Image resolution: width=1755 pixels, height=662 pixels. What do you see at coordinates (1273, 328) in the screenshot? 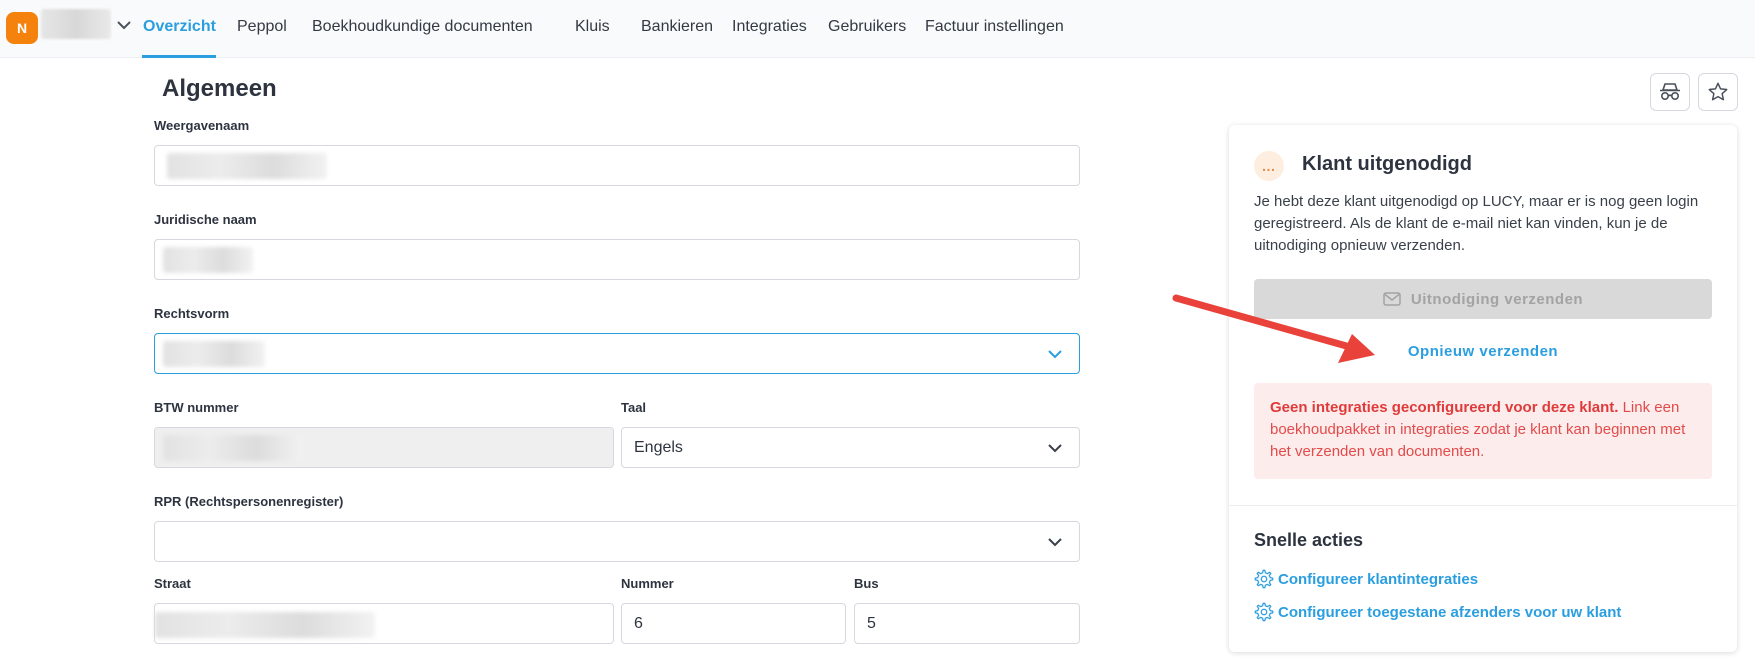
I see `annotation-arrow` at bounding box center [1273, 328].